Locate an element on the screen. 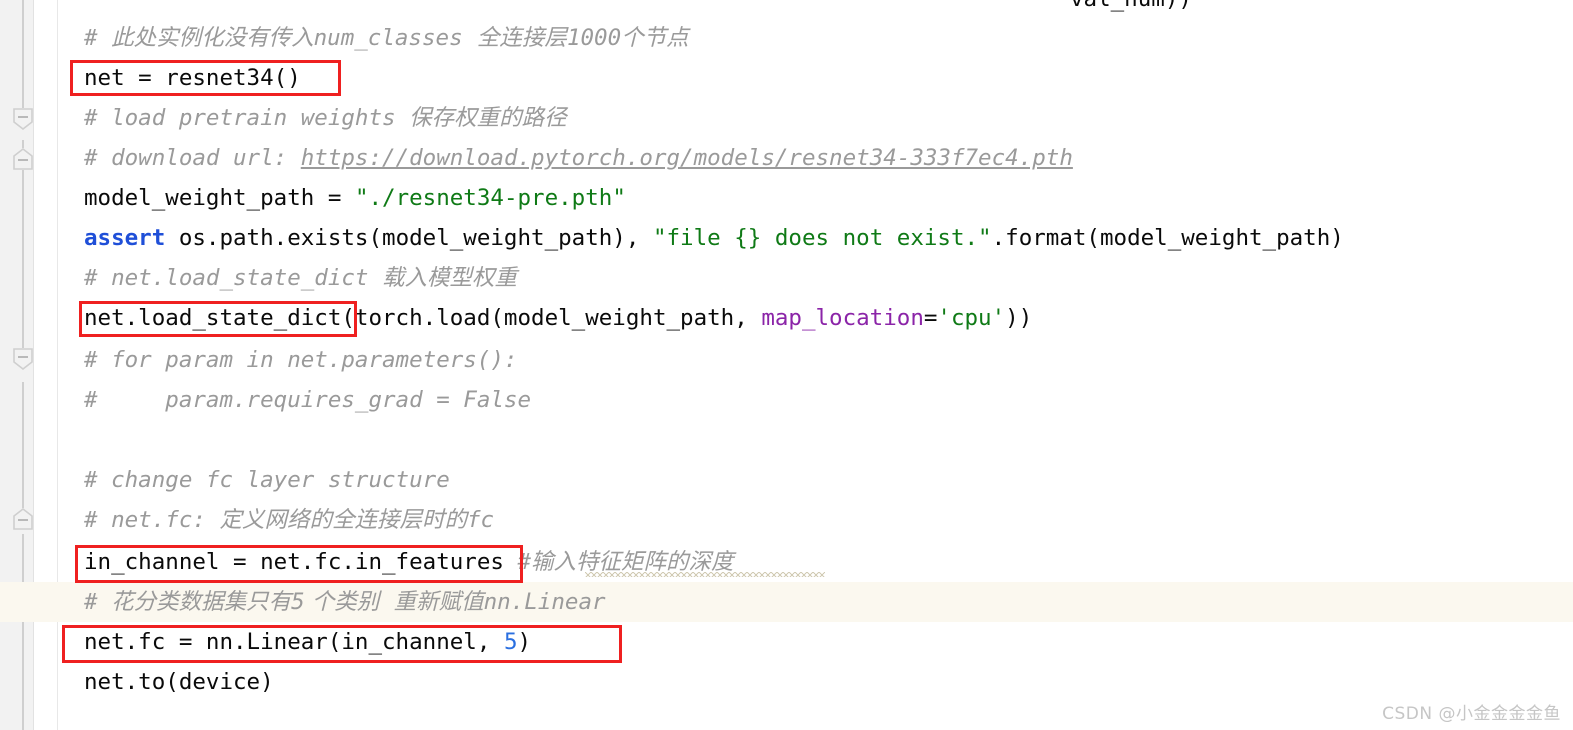  token-cmt: # for param in net.parameters(): is located at coordinates (301, 360).